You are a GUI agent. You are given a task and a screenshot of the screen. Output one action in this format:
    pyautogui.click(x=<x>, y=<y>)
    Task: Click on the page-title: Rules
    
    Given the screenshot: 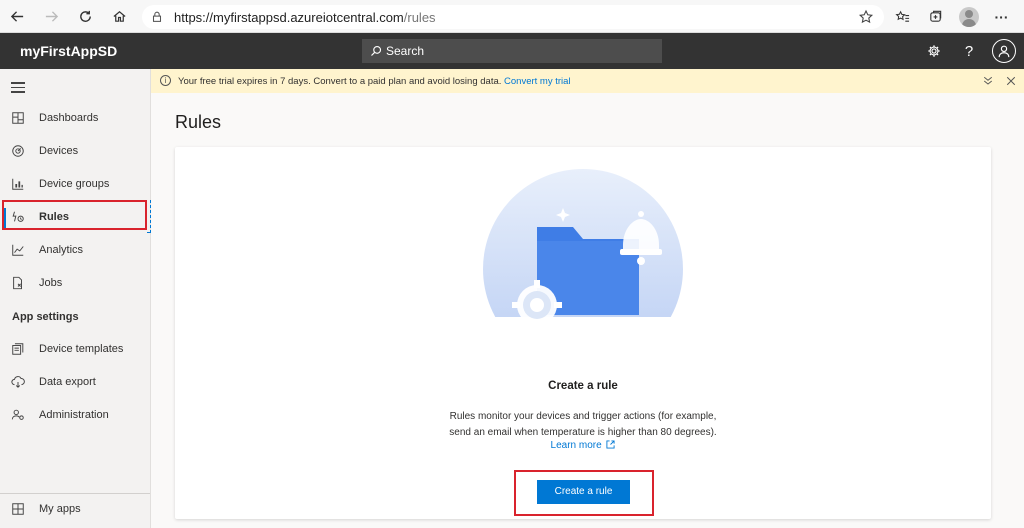 What is the action you would take?
    pyautogui.click(x=198, y=122)
    